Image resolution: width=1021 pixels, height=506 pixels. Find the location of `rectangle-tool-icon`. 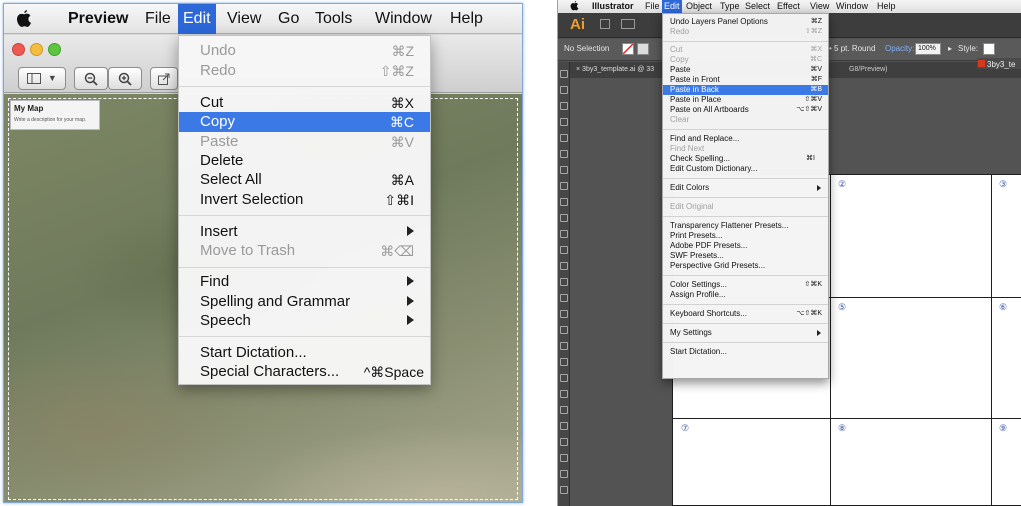

rectangle-tool-icon is located at coordinates (564, 186).